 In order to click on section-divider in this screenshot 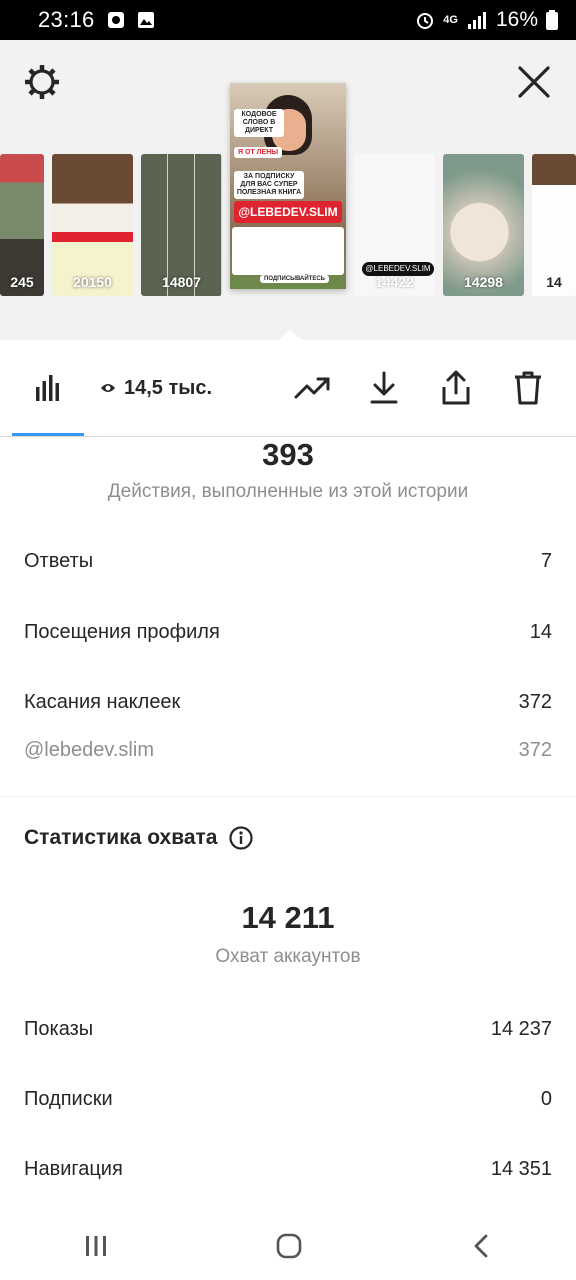, I will do `click(288, 796)`.